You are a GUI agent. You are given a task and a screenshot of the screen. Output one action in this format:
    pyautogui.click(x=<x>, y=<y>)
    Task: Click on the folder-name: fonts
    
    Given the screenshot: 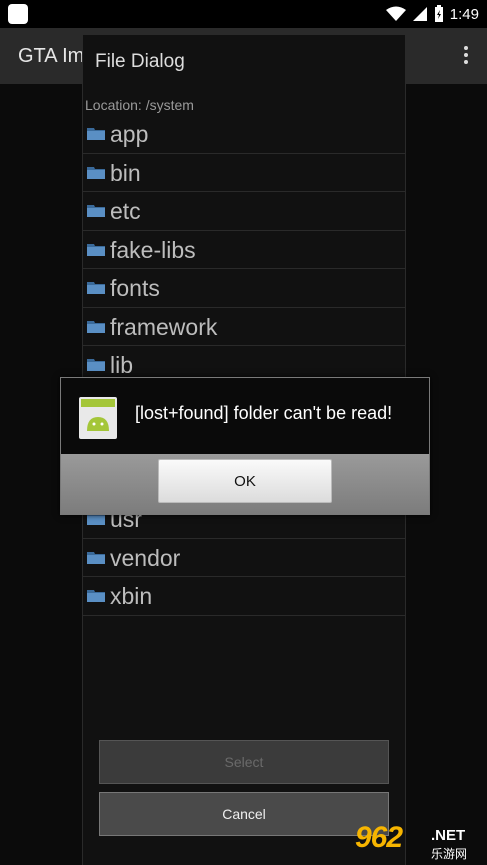 What is the action you would take?
    pyautogui.click(x=135, y=288)
    